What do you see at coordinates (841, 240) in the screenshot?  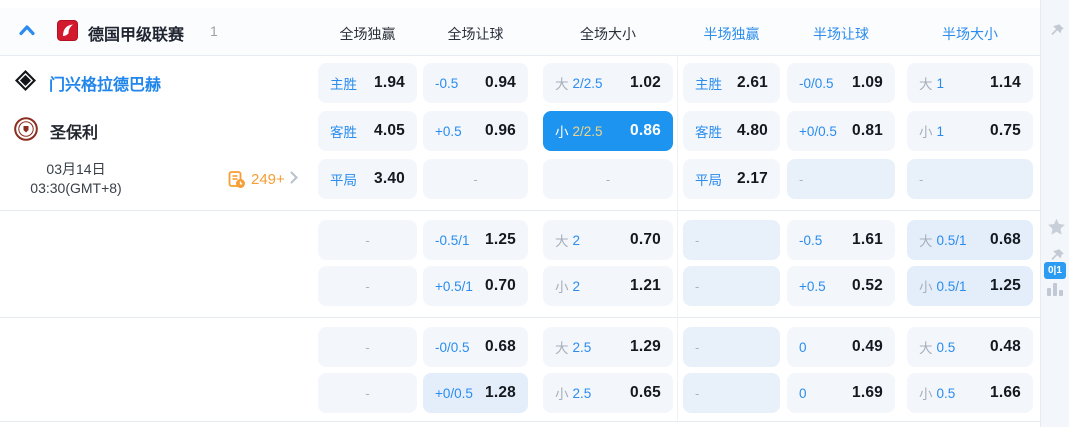 I see `odds-cell-r4-c5: -0.5 1.61` at bounding box center [841, 240].